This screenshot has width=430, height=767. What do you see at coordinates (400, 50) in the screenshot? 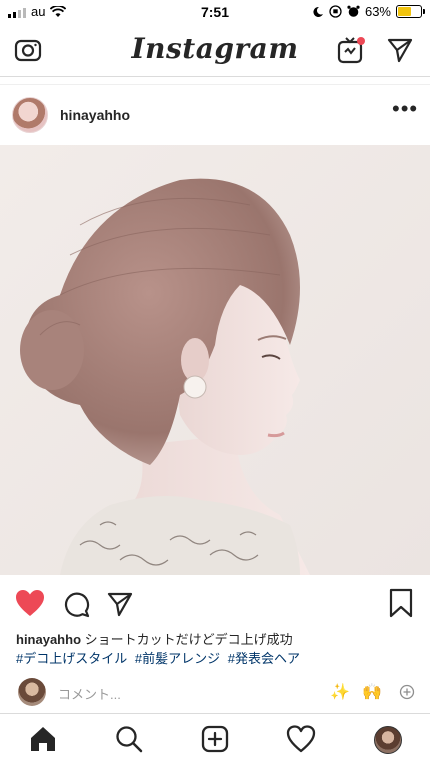
I see `direct-message-icon` at bounding box center [400, 50].